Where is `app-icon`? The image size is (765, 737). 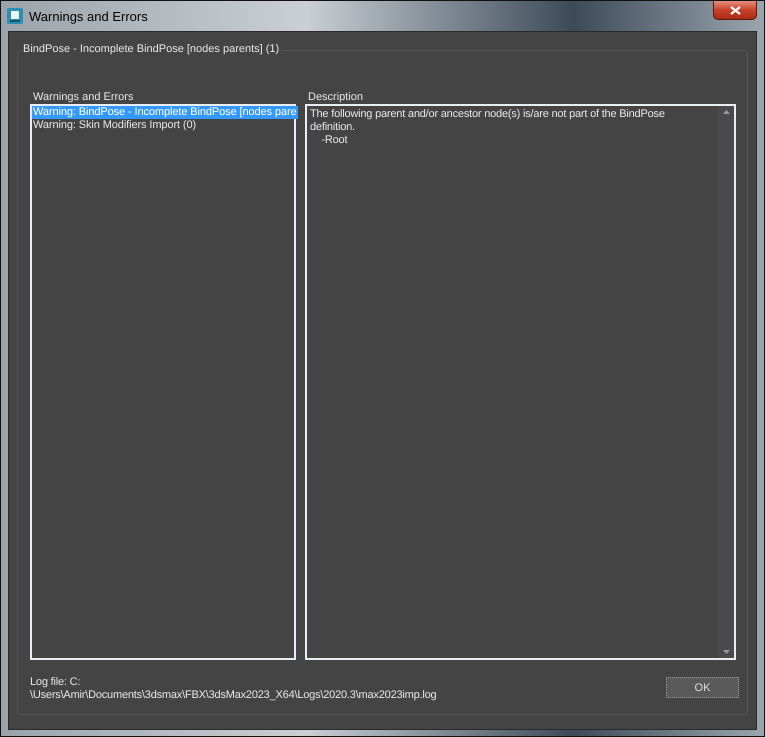
app-icon is located at coordinates (15, 16).